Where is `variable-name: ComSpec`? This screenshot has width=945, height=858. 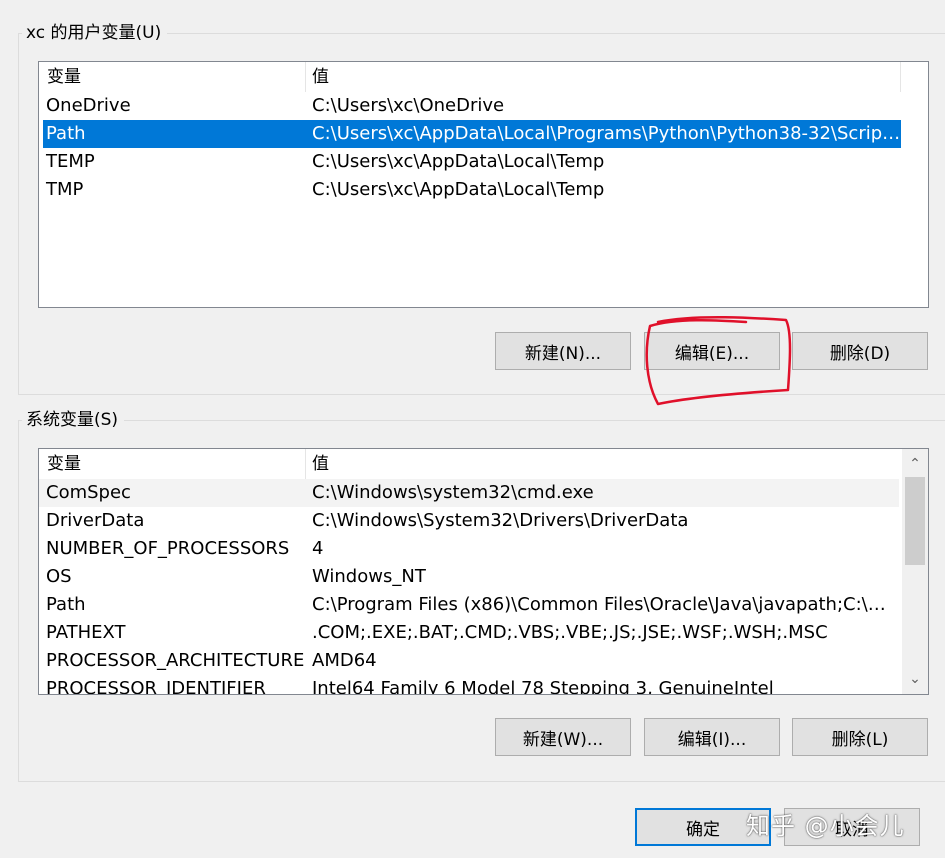
variable-name: ComSpec is located at coordinates (88, 492).